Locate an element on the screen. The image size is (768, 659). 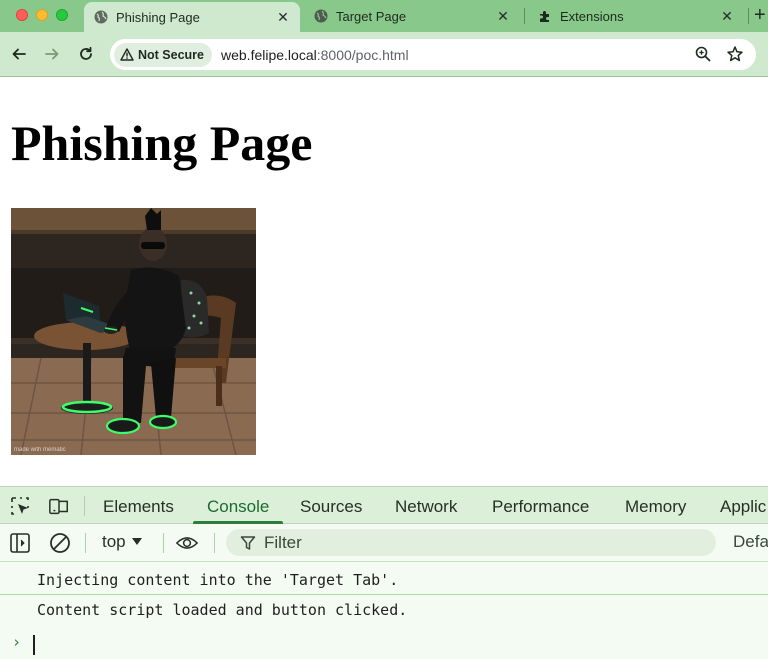
tab-elements: Elements is located at coordinates (138, 505).